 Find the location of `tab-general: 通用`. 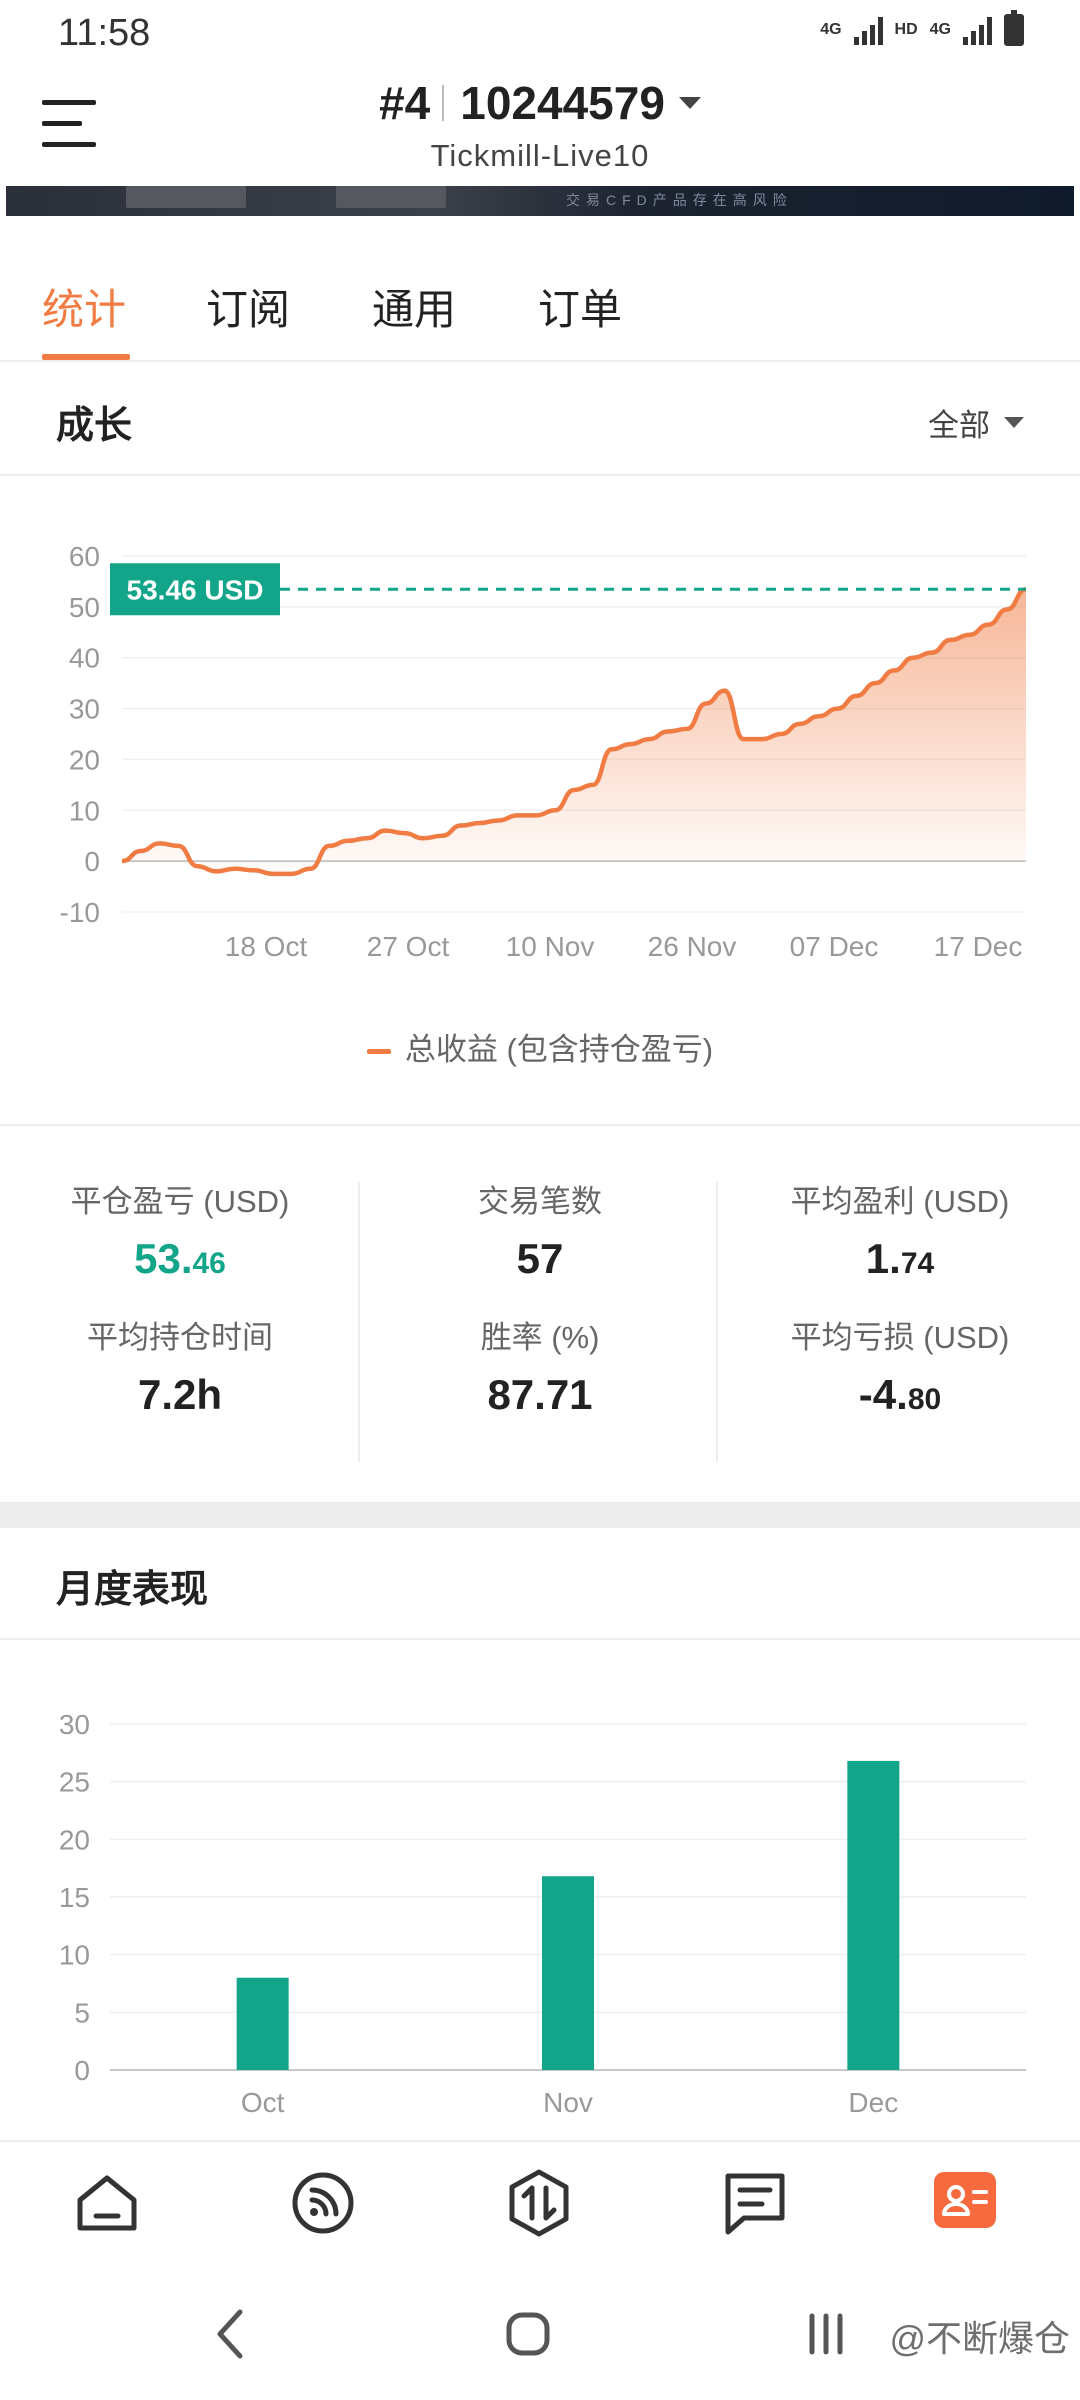

tab-general: 通用 is located at coordinates (414, 306).